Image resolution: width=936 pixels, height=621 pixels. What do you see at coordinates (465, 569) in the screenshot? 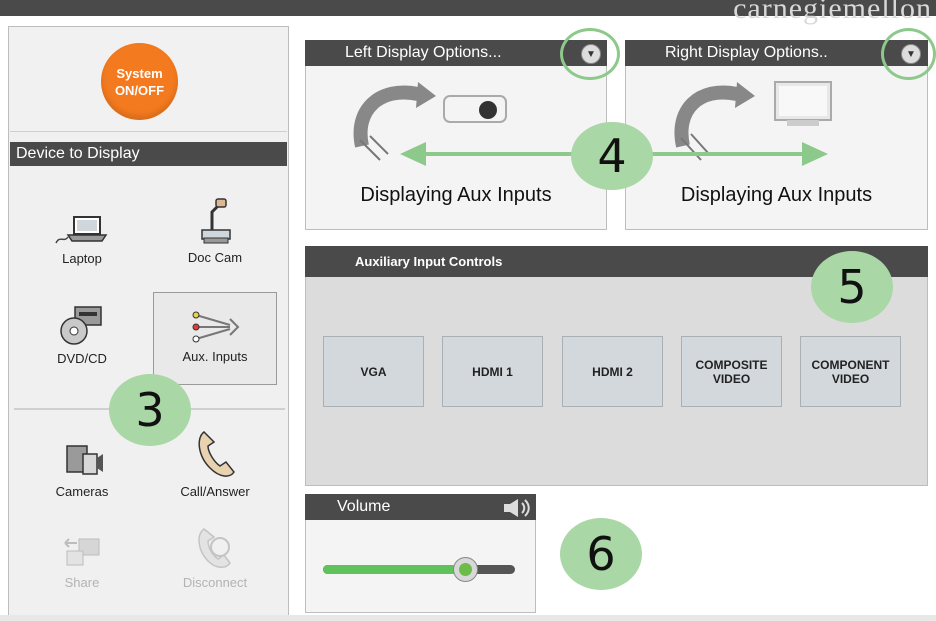
I see `volume-slider-thumb` at bounding box center [465, 569].